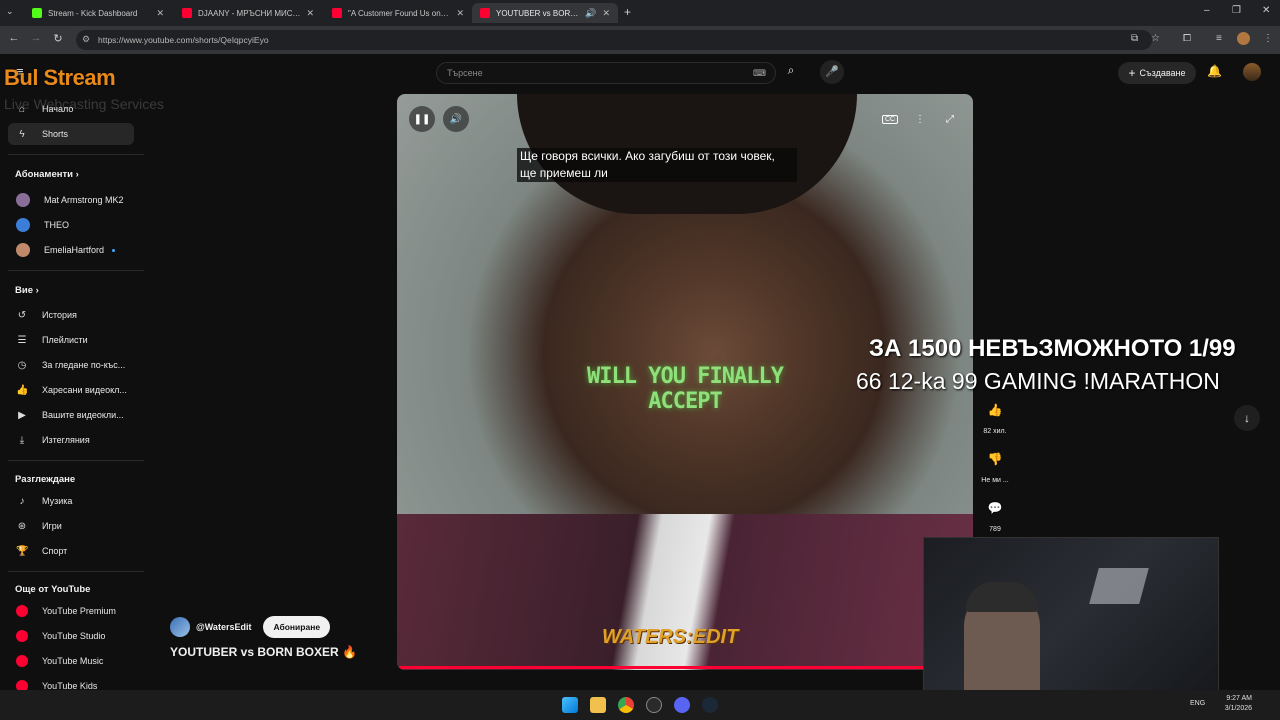 The height and width of the screenshot is (720, 1280). What do you see at coordinates (995, 459) in the screenshot?
I see `thumbs-down-icon: 👎` at bounding box center [995, 459].